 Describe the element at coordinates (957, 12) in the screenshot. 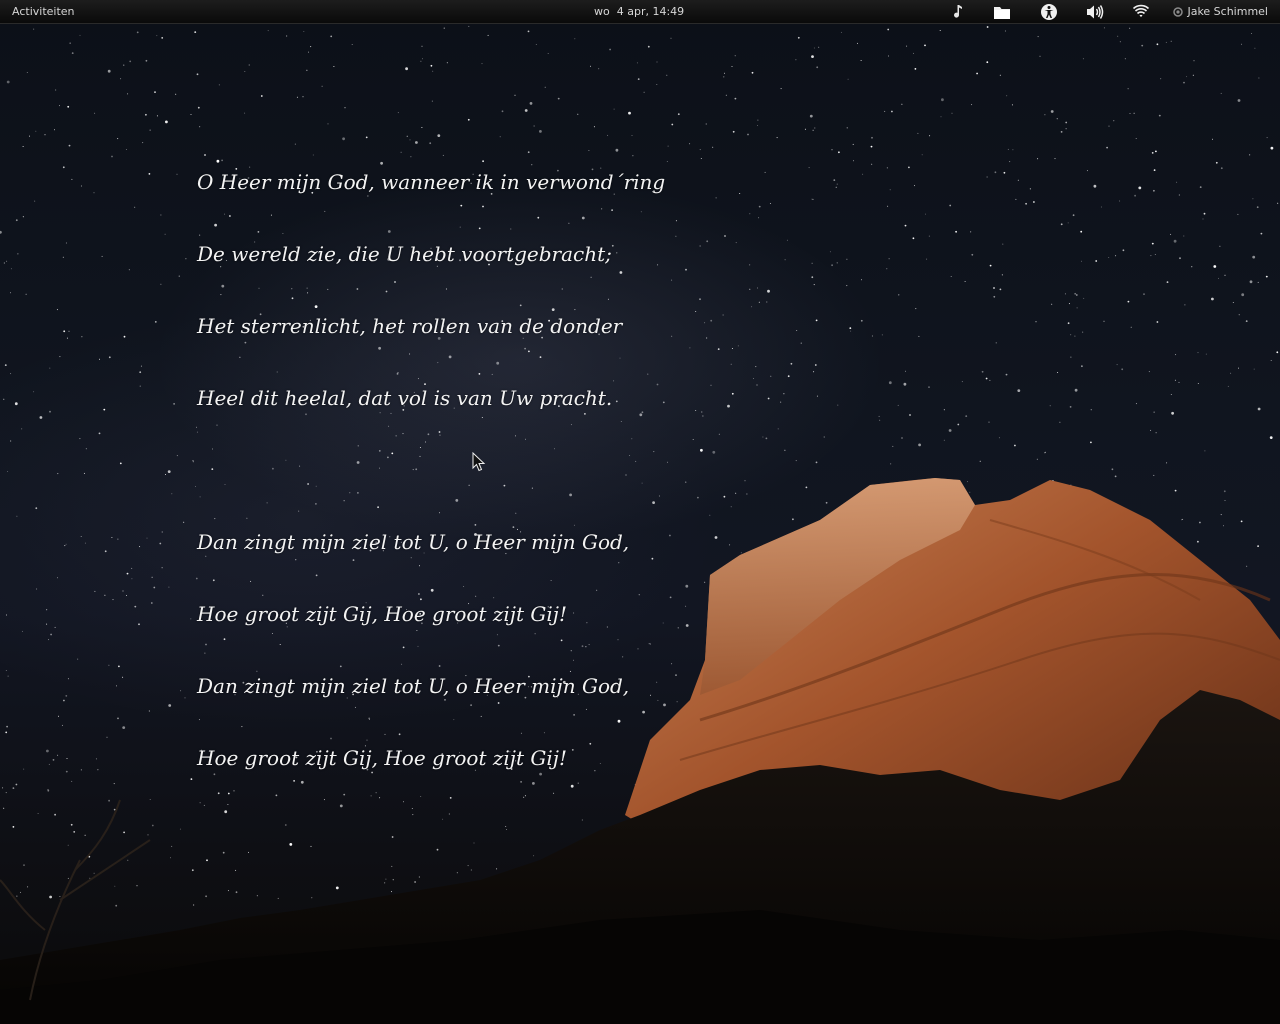

I see `music-note-icon` at that location.